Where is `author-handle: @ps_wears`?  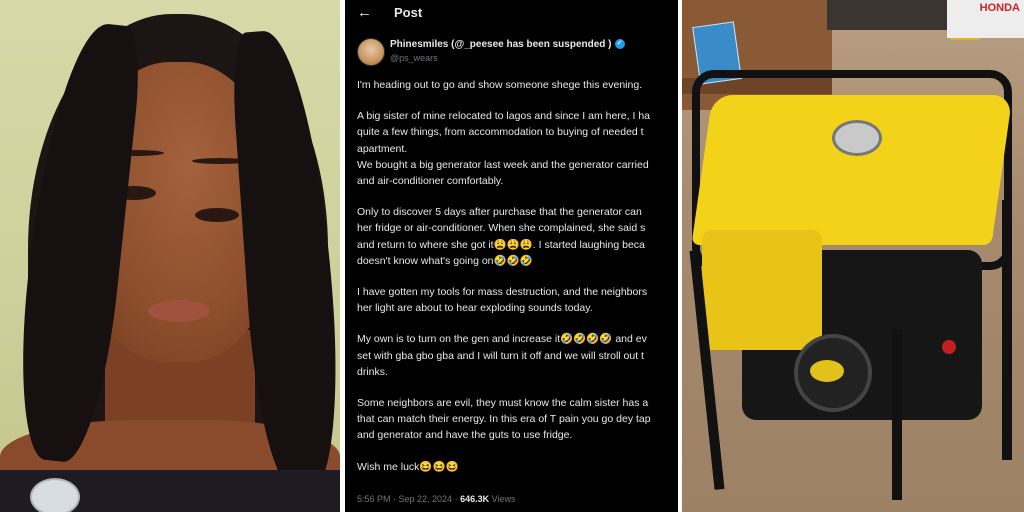
author-handle: @ps_wears is located at coordinates (414, 58).